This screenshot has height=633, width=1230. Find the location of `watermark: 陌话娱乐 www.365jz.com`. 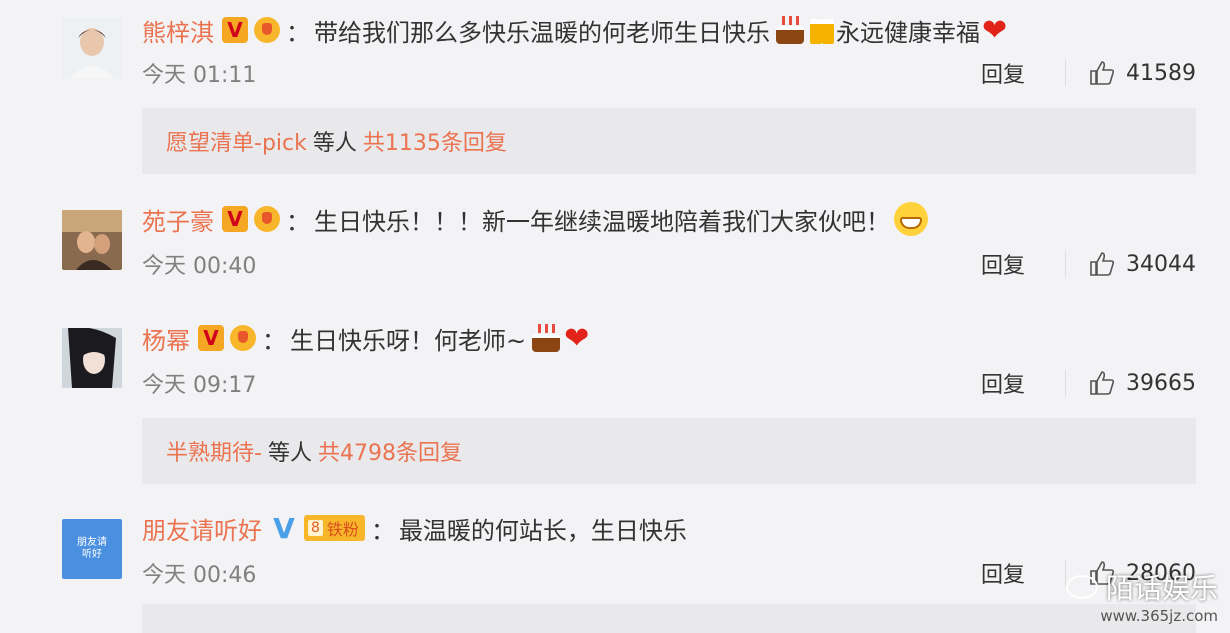

watermark: 陌话娱乐 www.365jz.com is located at coordinates (1141, 596).